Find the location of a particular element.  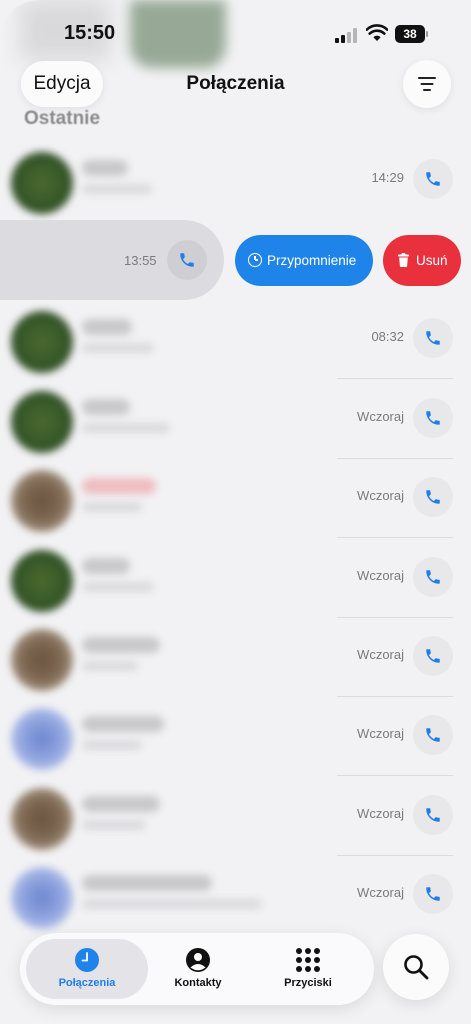

remind-button: Przypomnienie is located at coordinates (304, 260).